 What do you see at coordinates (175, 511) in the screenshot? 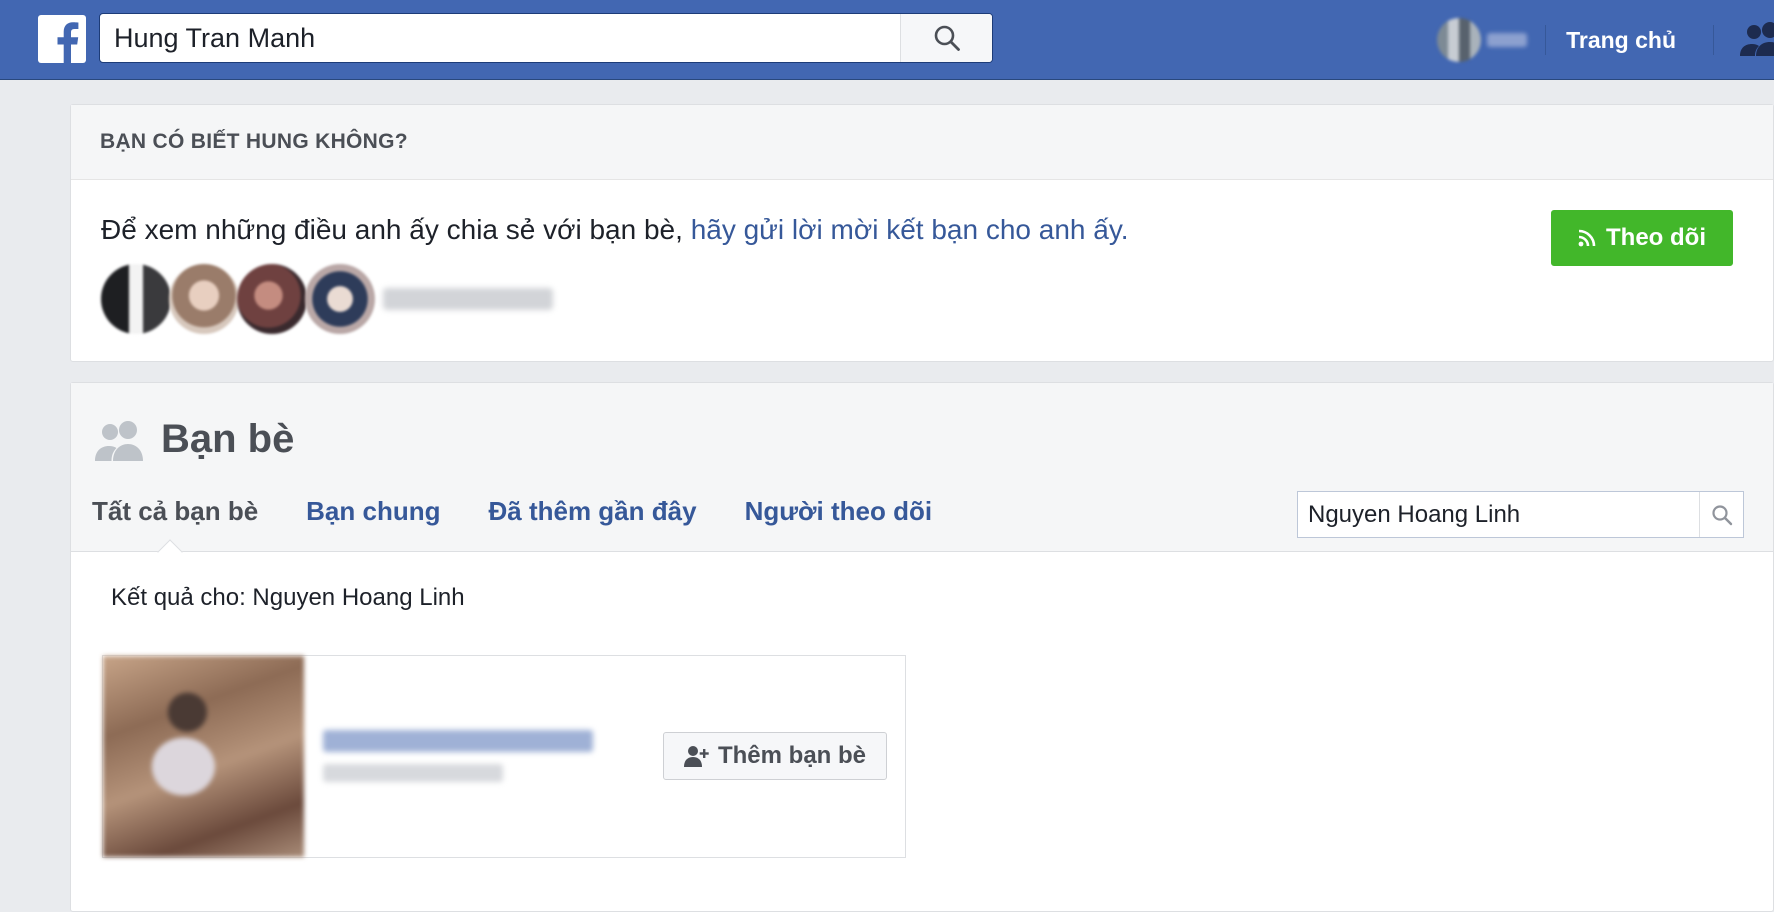
I see `tab-all-friends: Tất cả bạn bè` at bounding box center [175, 511].